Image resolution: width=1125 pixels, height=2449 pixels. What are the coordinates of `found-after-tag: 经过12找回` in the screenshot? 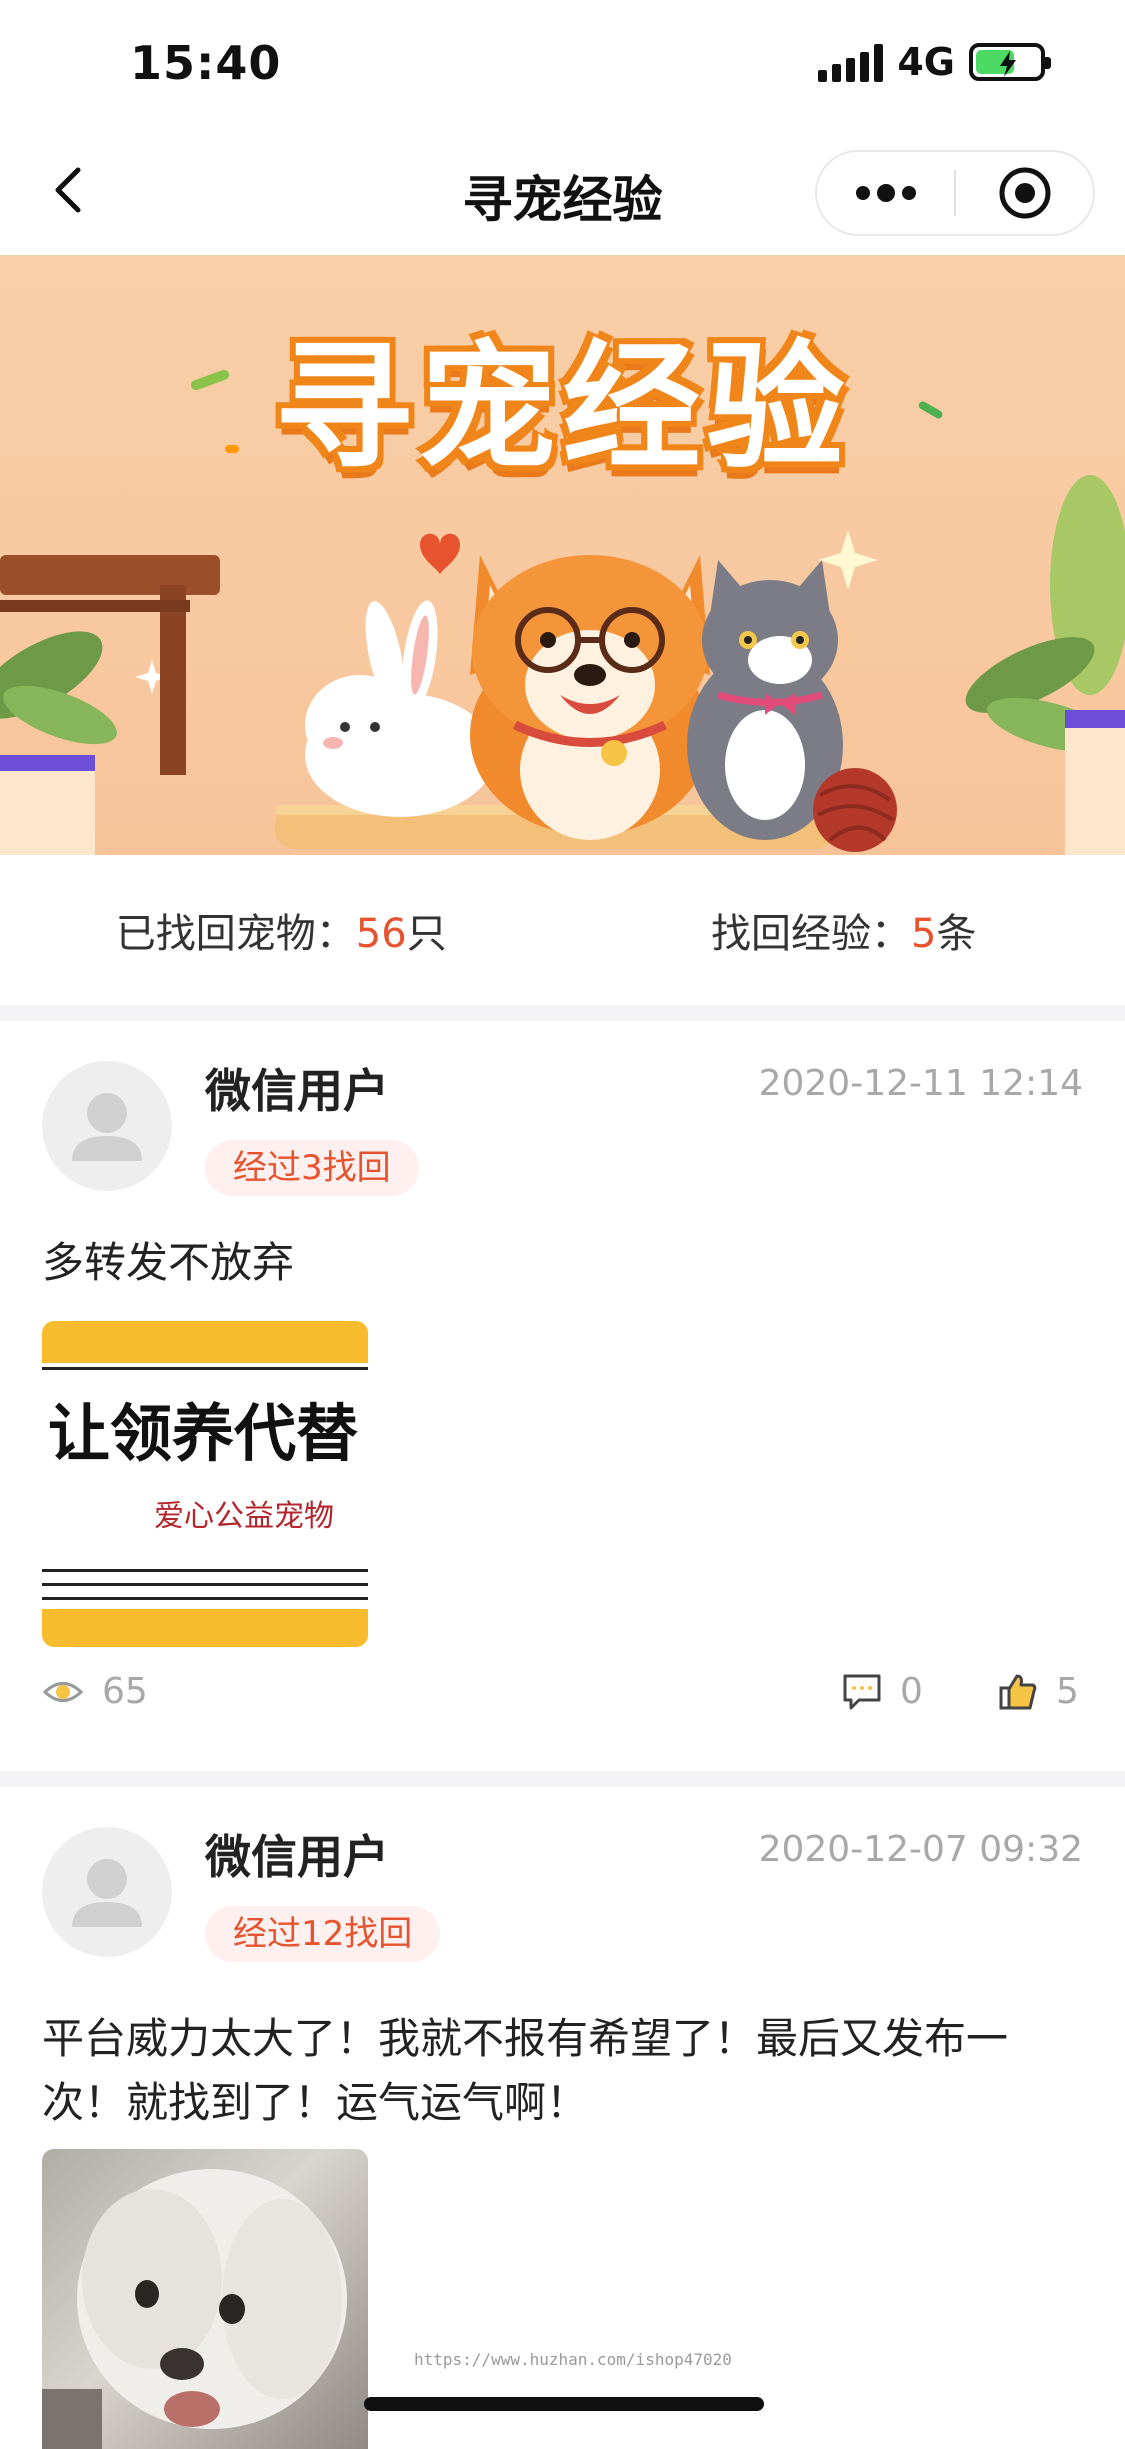 It's located at (322, 1934).